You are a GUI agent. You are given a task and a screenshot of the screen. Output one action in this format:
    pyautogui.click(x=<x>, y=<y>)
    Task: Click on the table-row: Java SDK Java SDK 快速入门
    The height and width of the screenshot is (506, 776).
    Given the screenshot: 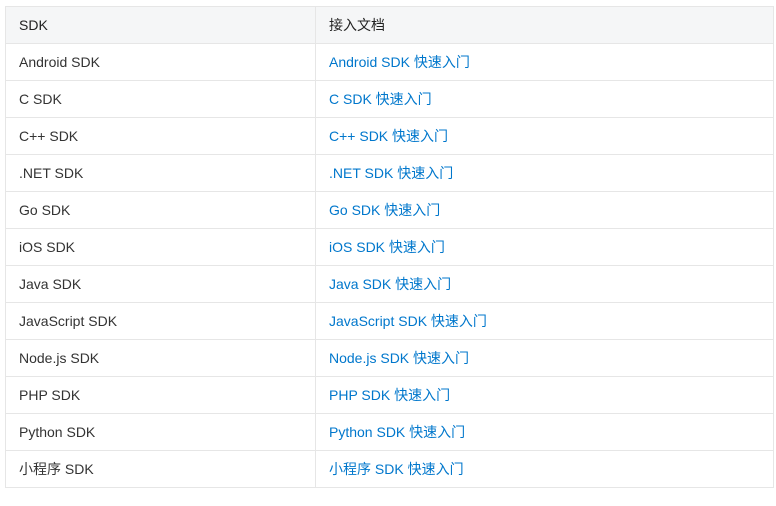 What is the action you would take?
    pyautogui.click(x=389, y=284)
    